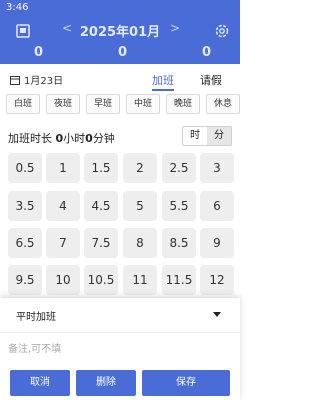  Describe the element at coordinates (63, 168) in the screenshot. I see `hour-key: 1` at that location.